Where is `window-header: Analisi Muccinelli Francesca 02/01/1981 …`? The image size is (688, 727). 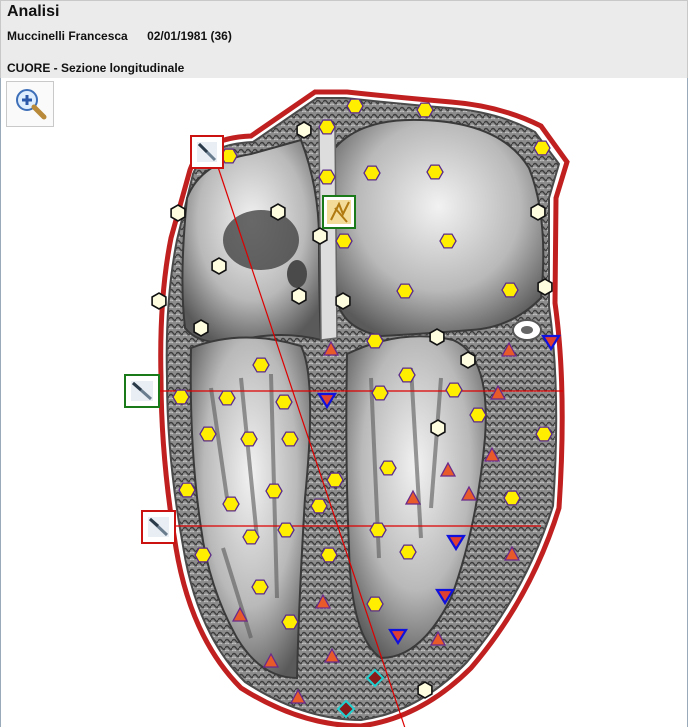
window-header: Analisi Muccinelli Francesca 02/01/1981 … is located at coordinates (344, 39).